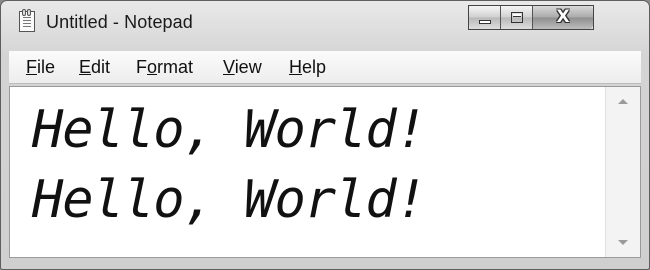 This screenshot has width=650, height=270. Describe the element at coordinates (314, 67) in the screenshot. I see `menu-help-label: elp` at that location.